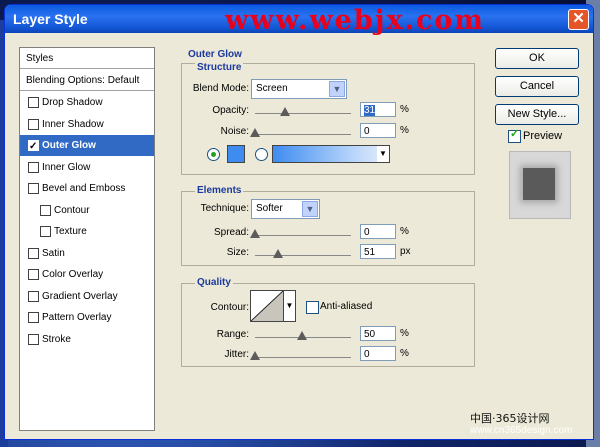 The image size is (600, 447). Describe the element at coordinates (355, 20) in the screenshot. I see `watermark-text: www.webjx.com` at that location.